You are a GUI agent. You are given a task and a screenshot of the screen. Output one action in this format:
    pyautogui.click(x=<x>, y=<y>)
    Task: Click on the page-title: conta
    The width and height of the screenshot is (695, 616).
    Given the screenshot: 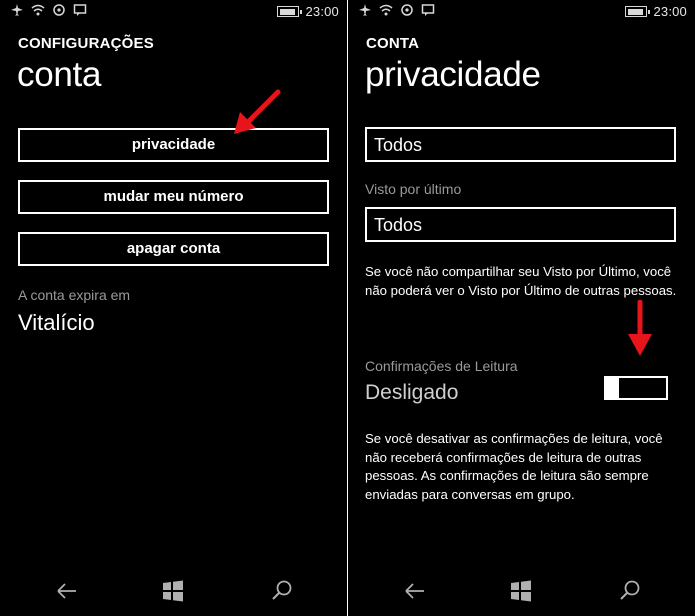 What is the action you would take?
    pyautogui.click(x=59, y=74)
    